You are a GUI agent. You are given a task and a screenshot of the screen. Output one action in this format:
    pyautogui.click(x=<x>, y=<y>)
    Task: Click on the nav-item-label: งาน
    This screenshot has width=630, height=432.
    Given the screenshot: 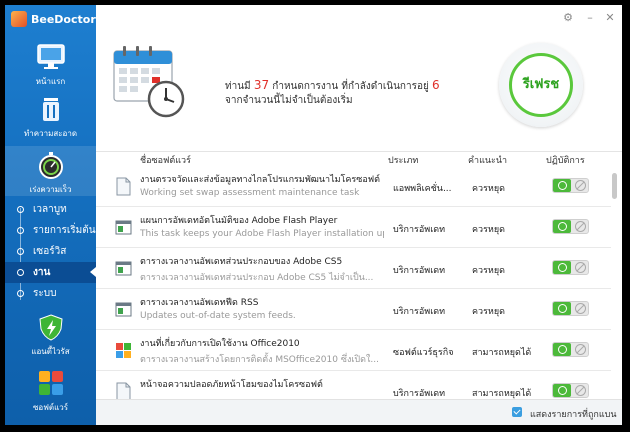 What is the action you would take?
    pyautogui.click(x=42, y=272)
    